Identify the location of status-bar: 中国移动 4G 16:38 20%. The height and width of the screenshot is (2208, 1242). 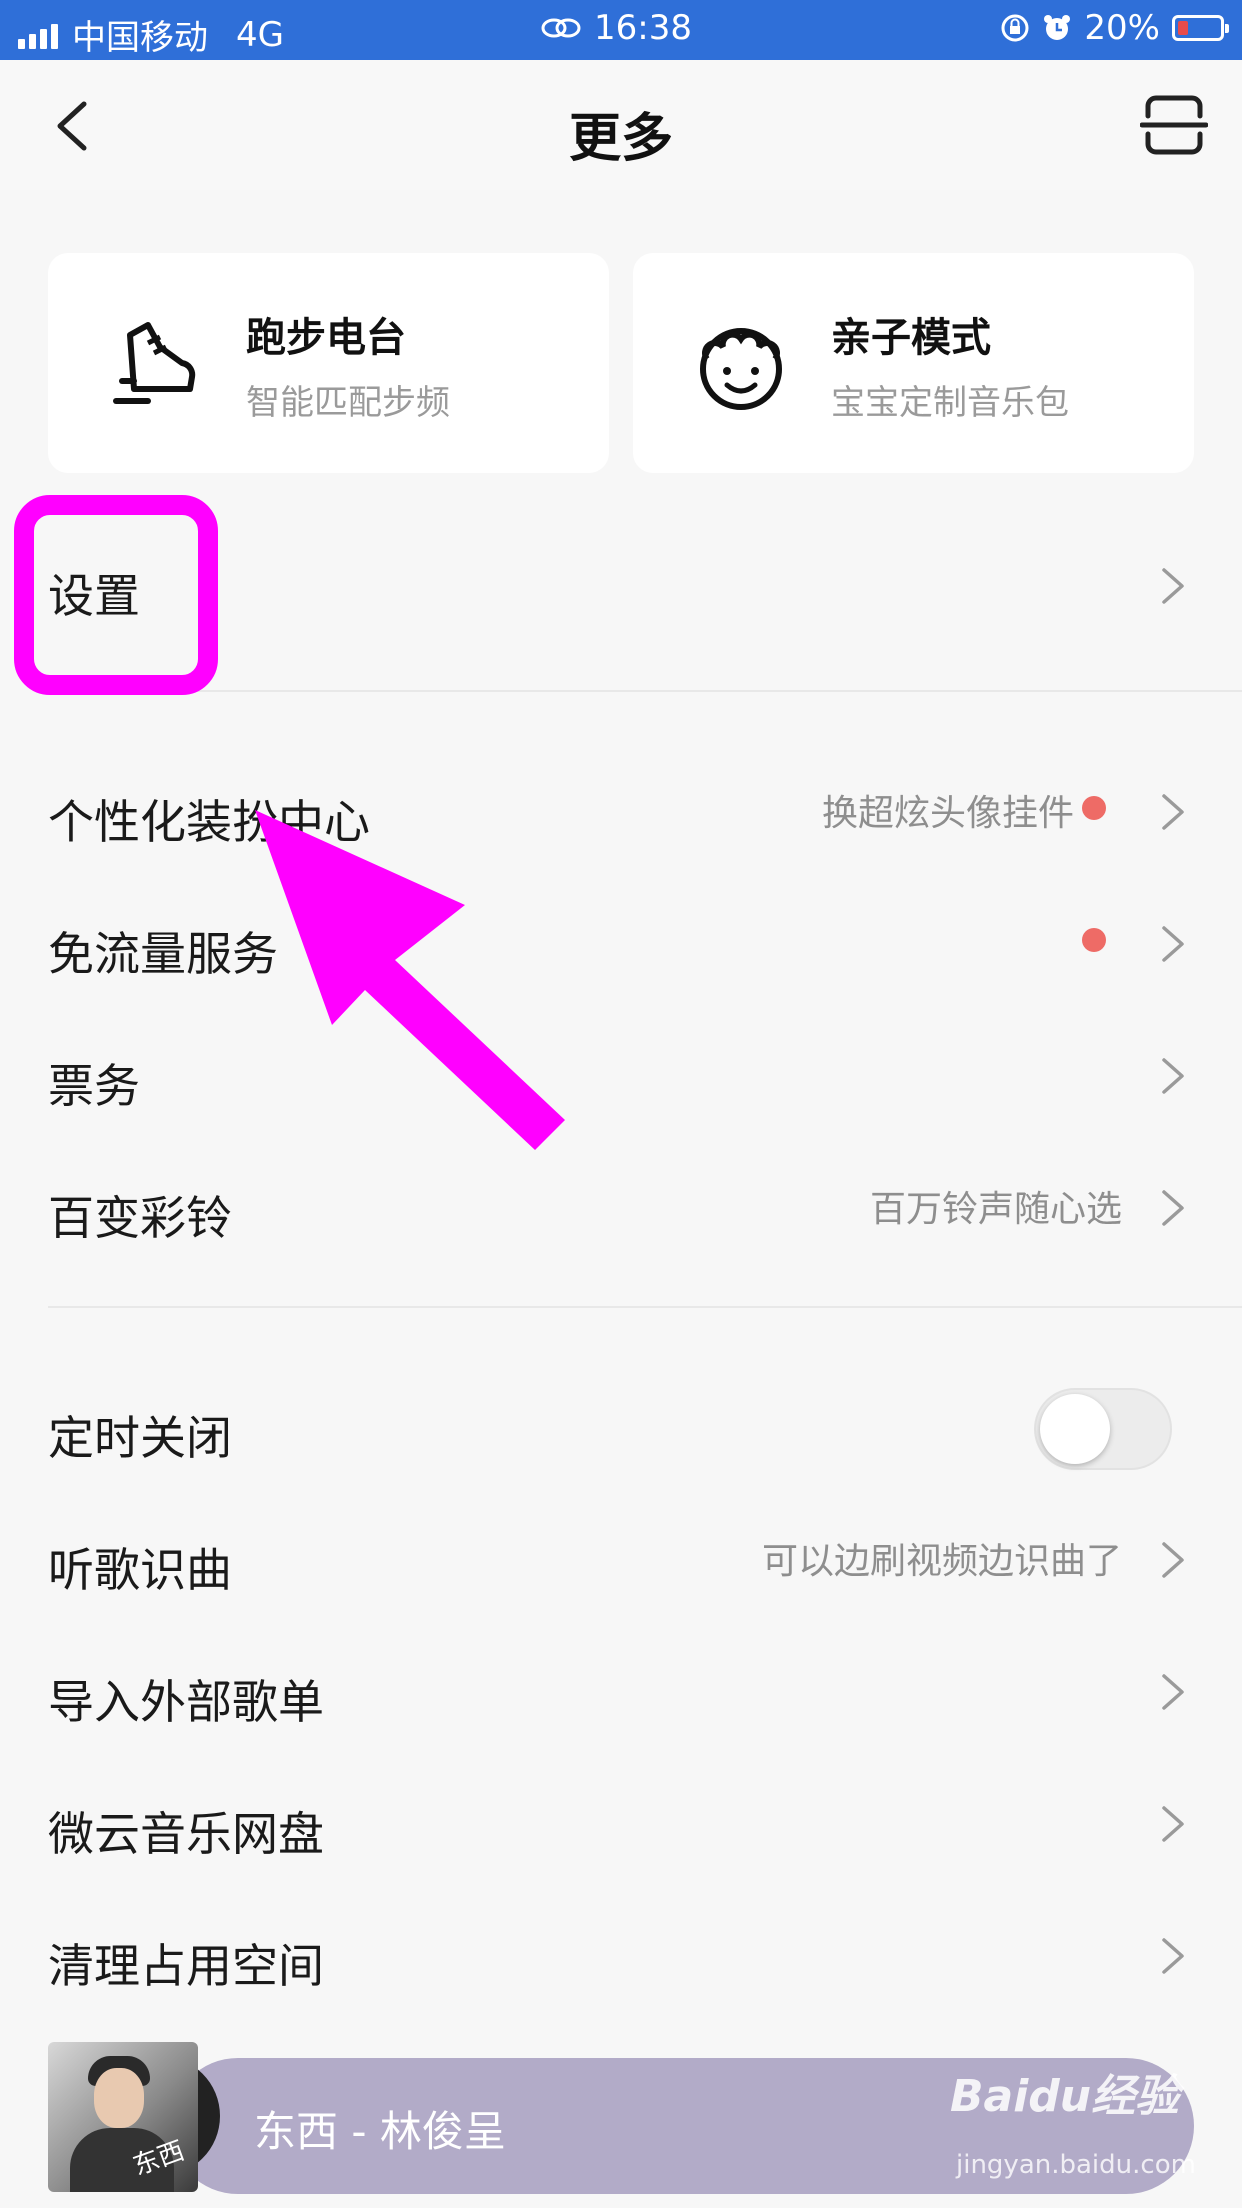
(621, 30).